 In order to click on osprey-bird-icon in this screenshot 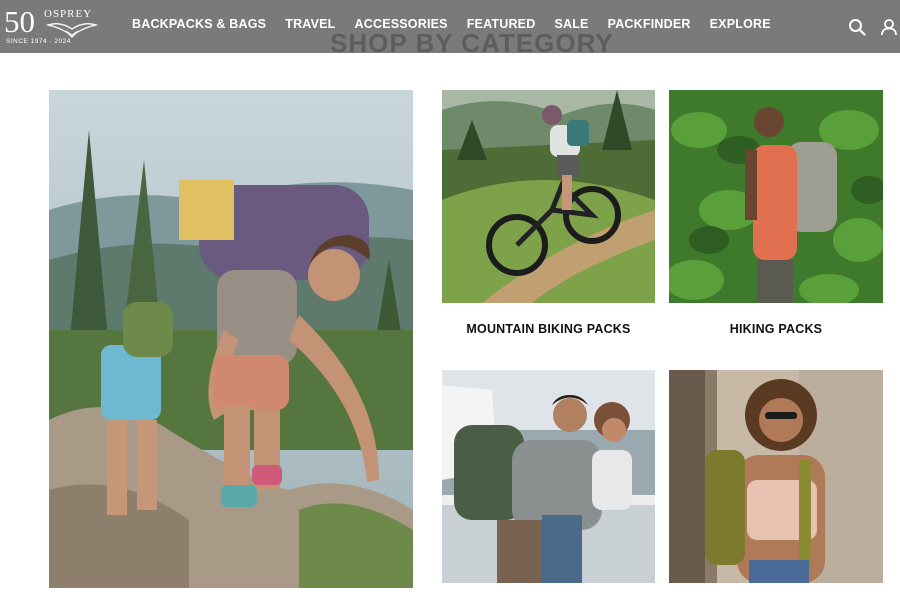, I will do `click(72, 30)`.